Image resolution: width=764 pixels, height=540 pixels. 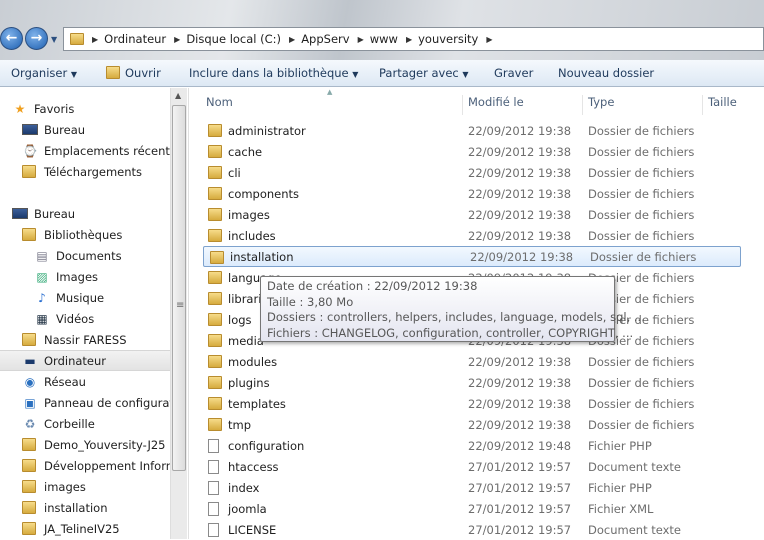 I want to click on desktop-icon, so click(x=30, y=129).